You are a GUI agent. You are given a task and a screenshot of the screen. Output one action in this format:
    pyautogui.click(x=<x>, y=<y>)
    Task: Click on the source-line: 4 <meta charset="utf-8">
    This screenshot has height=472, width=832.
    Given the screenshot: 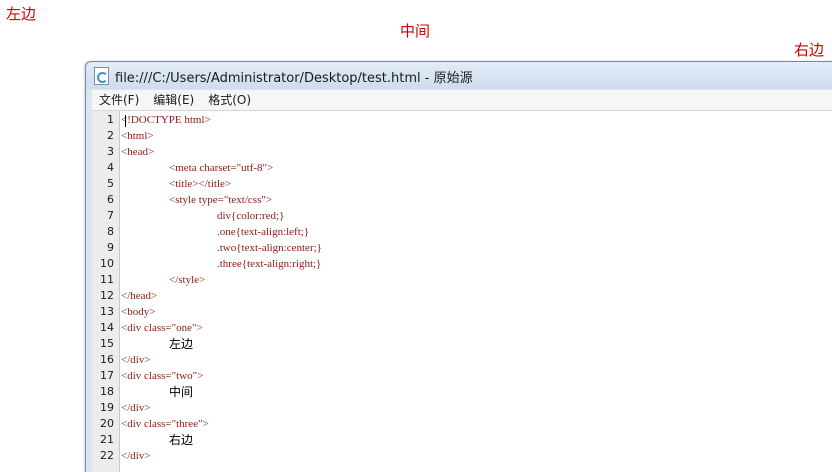 What is the action you would take?
    pyautogui.click(x=469, y=168)
    